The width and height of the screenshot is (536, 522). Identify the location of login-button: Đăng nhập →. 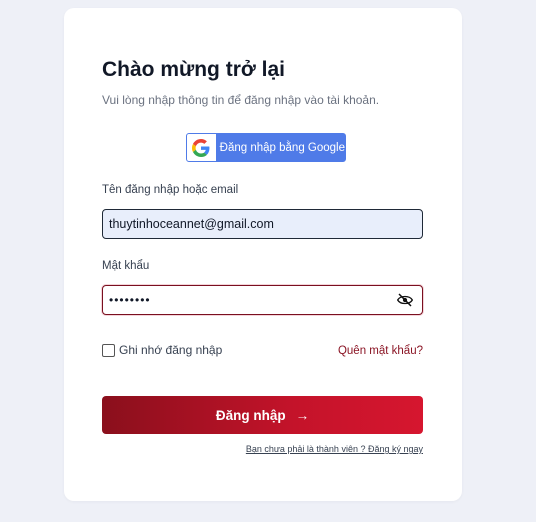
(262, 415).